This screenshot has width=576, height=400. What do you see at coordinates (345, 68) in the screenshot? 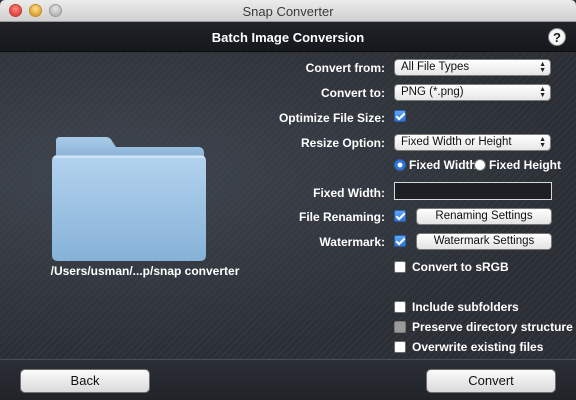
I see `convert-from-label: Convert from:` at bounding box center [345, 68].